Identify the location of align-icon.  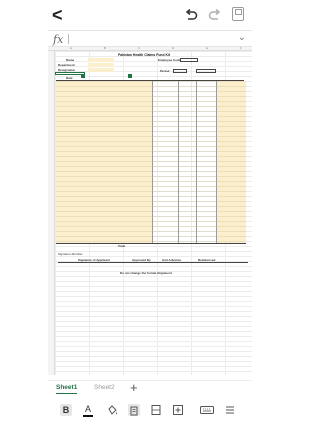
(134, 410).